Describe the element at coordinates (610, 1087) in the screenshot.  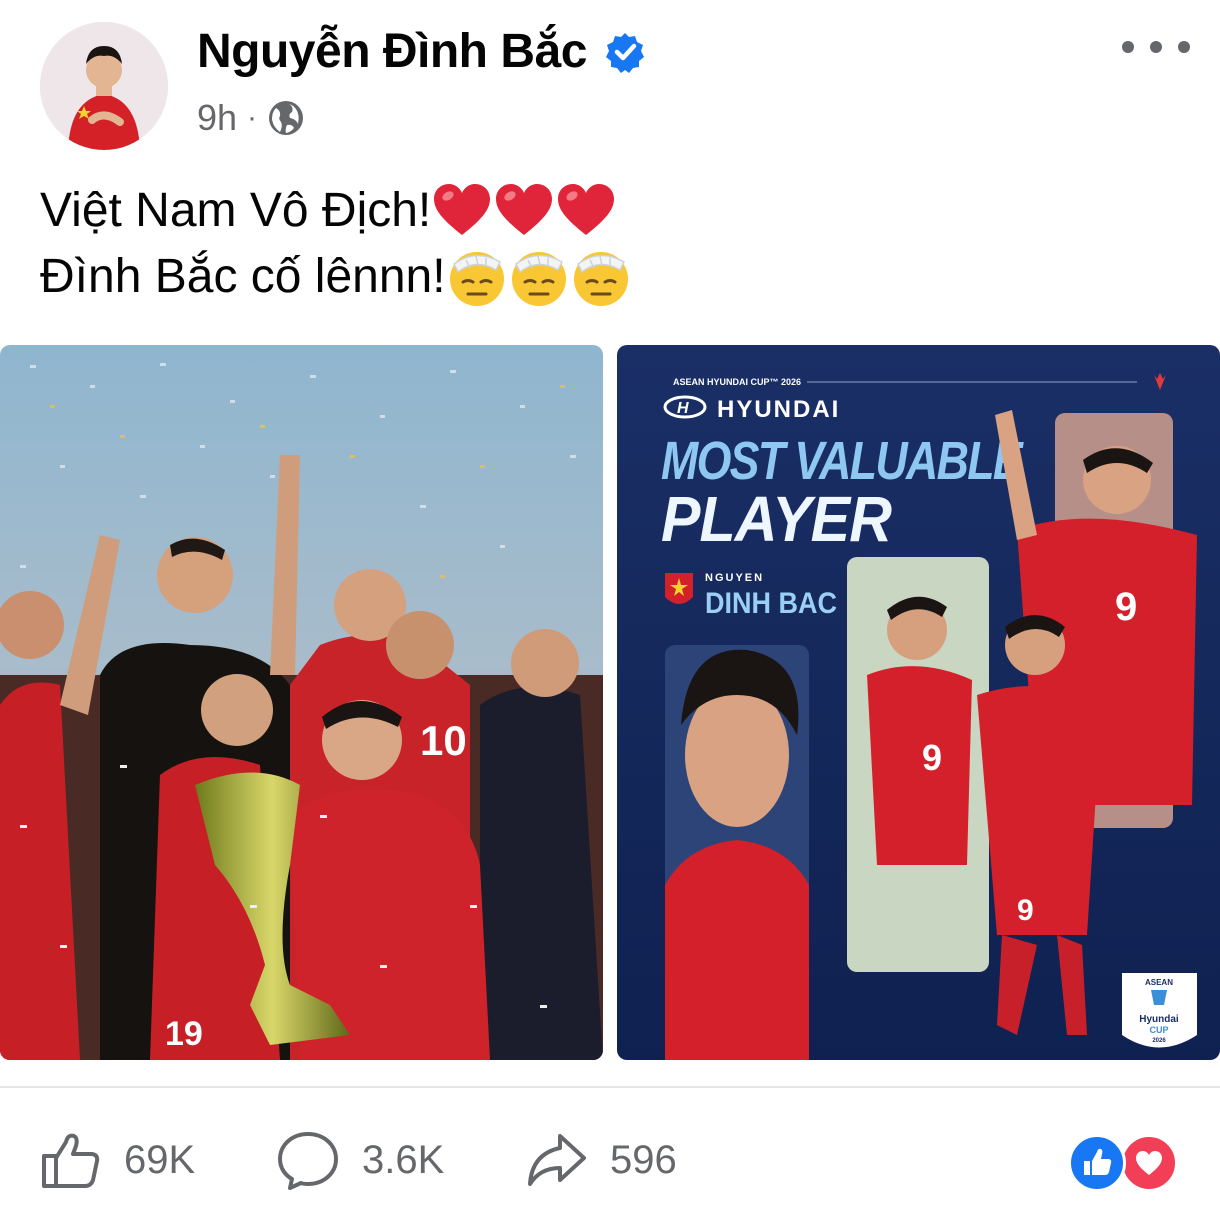
I see `actions-divider` at that location.